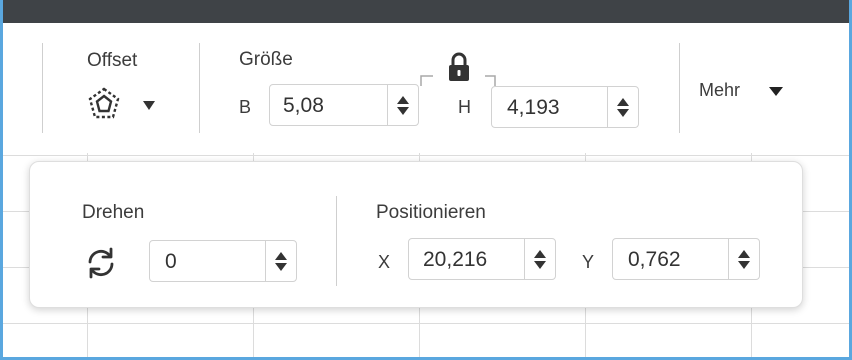 This screenshot has height=360, width=852. What do you see at coordinates (426, 11) in the screenshot?
I see `top-header-bar` at bounding box center [426, 11].